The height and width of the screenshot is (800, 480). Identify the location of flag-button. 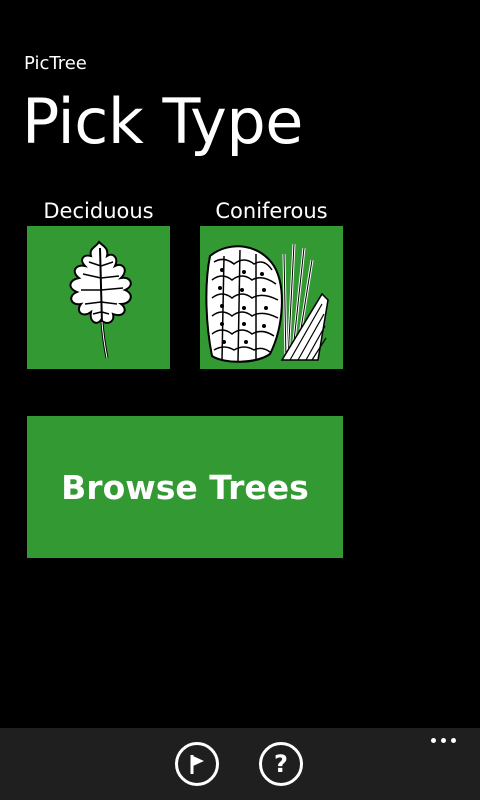
(197, 764).